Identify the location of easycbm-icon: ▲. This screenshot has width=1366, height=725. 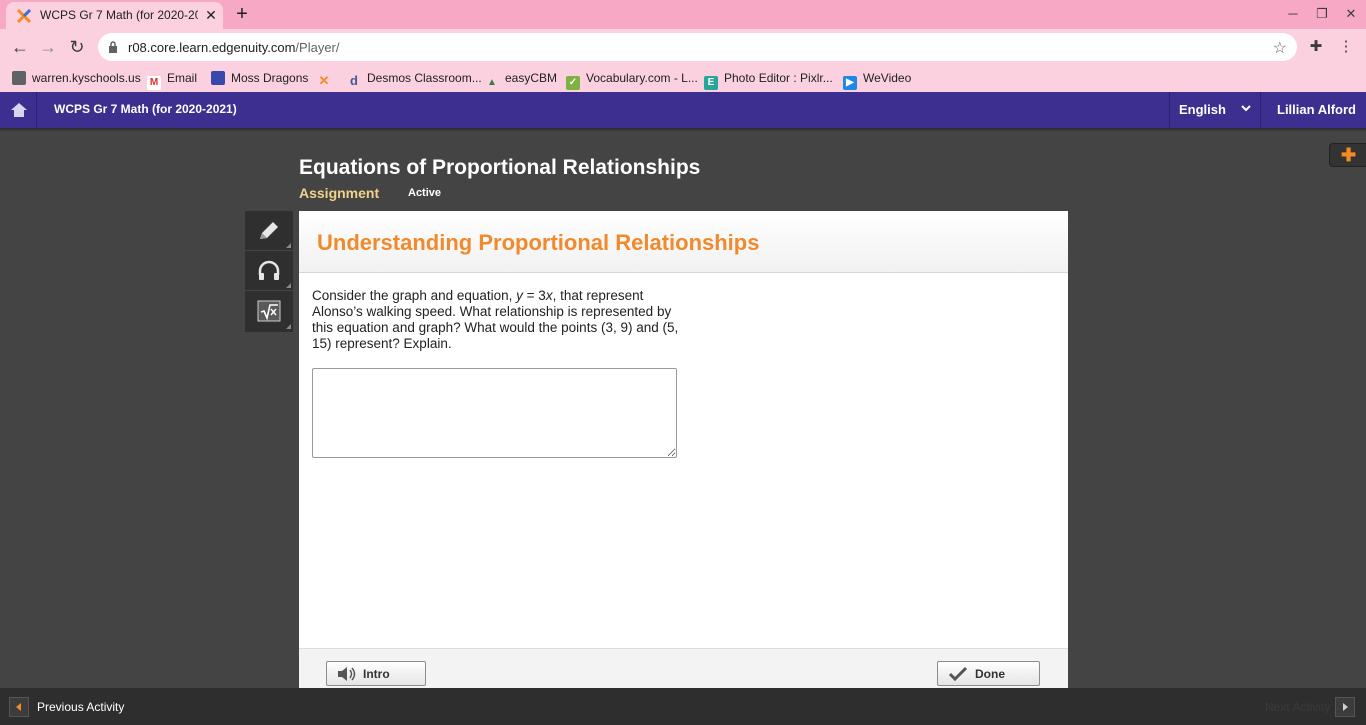
(492, 82).